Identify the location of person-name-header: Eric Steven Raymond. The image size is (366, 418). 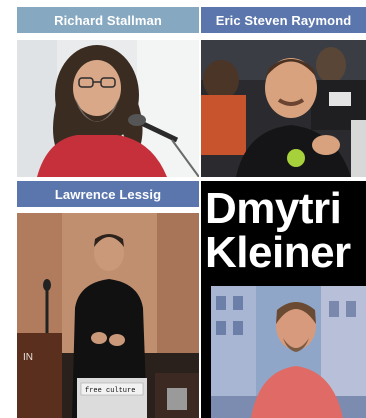
(283, 20).